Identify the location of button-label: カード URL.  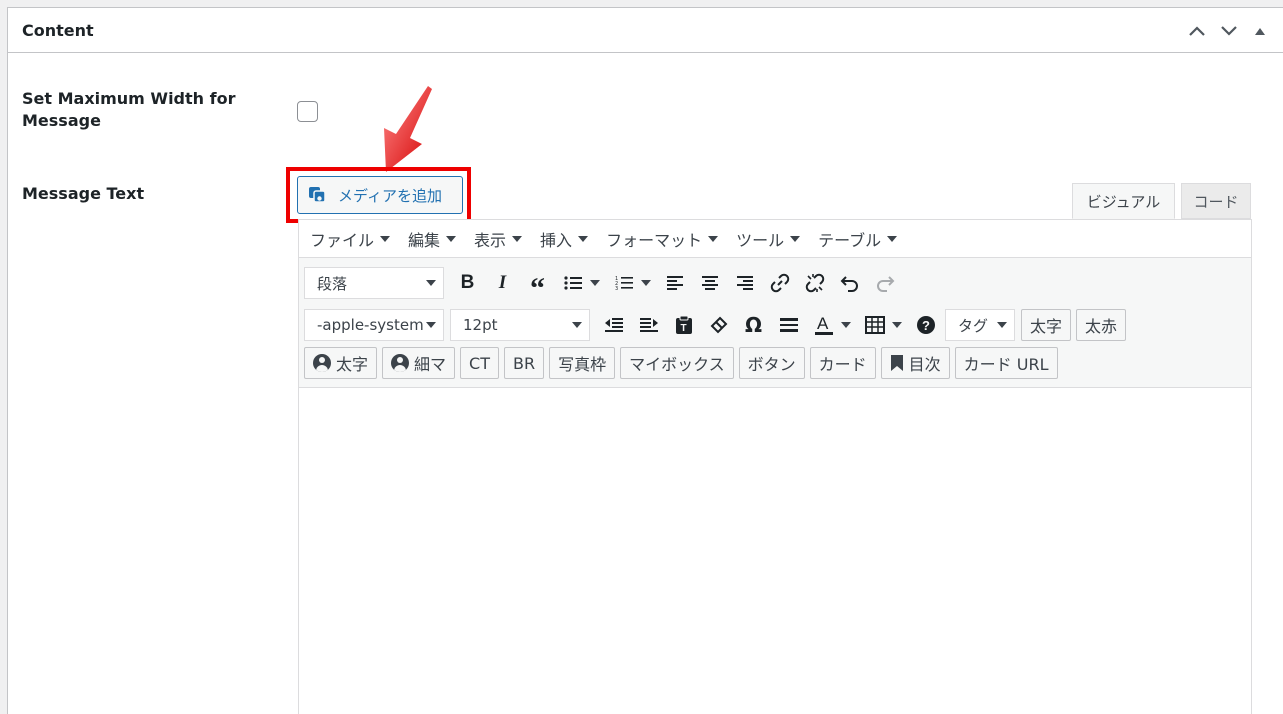
(1006, 364).